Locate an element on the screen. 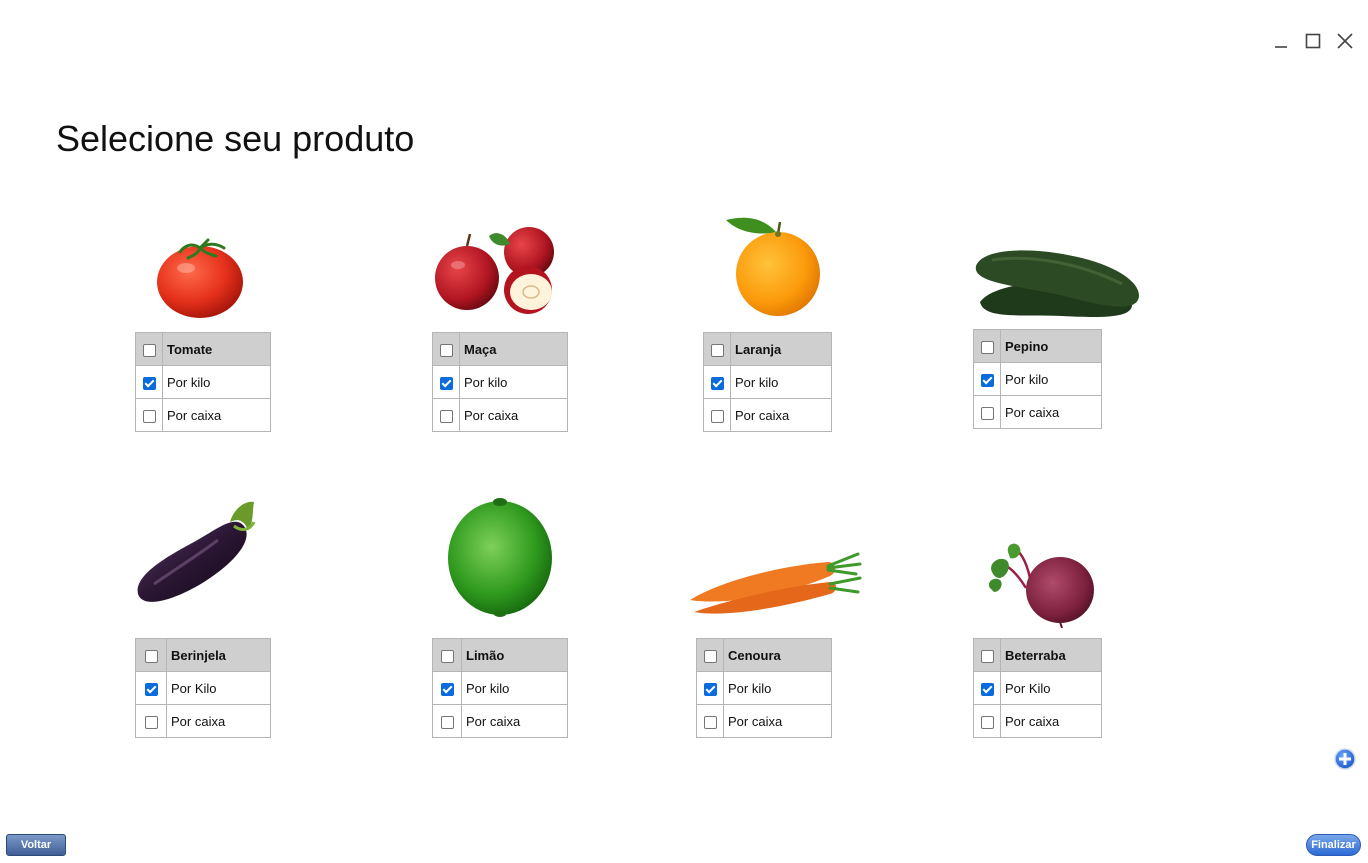  product-name: Tomate is located at coordinates (216, 349).